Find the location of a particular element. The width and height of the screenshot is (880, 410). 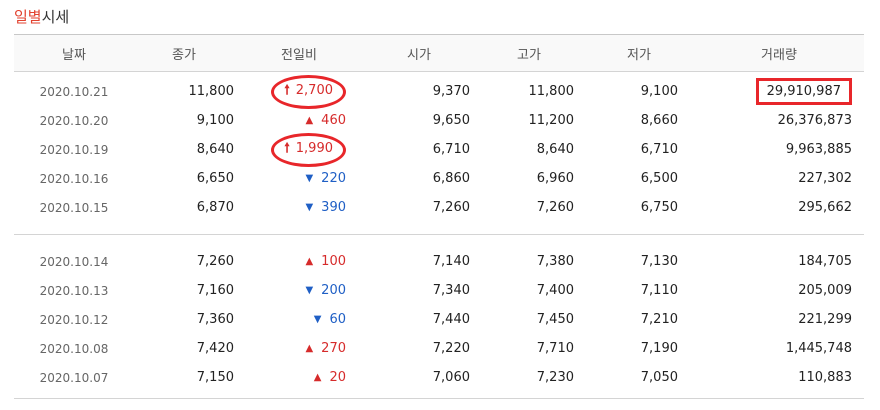

table-row: 2020.10.12 7,360 ▼ 60 7,440 7,450 7,210 221,299 is located at coordinates (439, 319).